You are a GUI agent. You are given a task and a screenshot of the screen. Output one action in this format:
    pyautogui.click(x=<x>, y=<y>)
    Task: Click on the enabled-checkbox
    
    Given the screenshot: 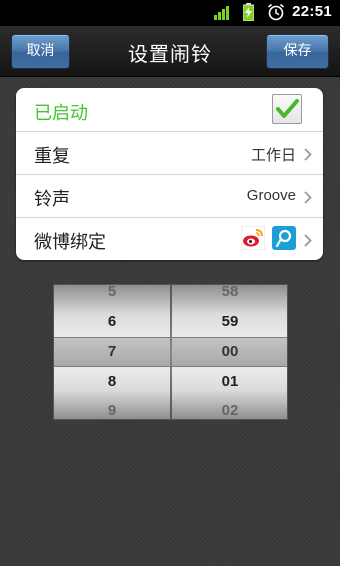 What is the action you would take?
    pyautogui.click(x=287, y=109)
    